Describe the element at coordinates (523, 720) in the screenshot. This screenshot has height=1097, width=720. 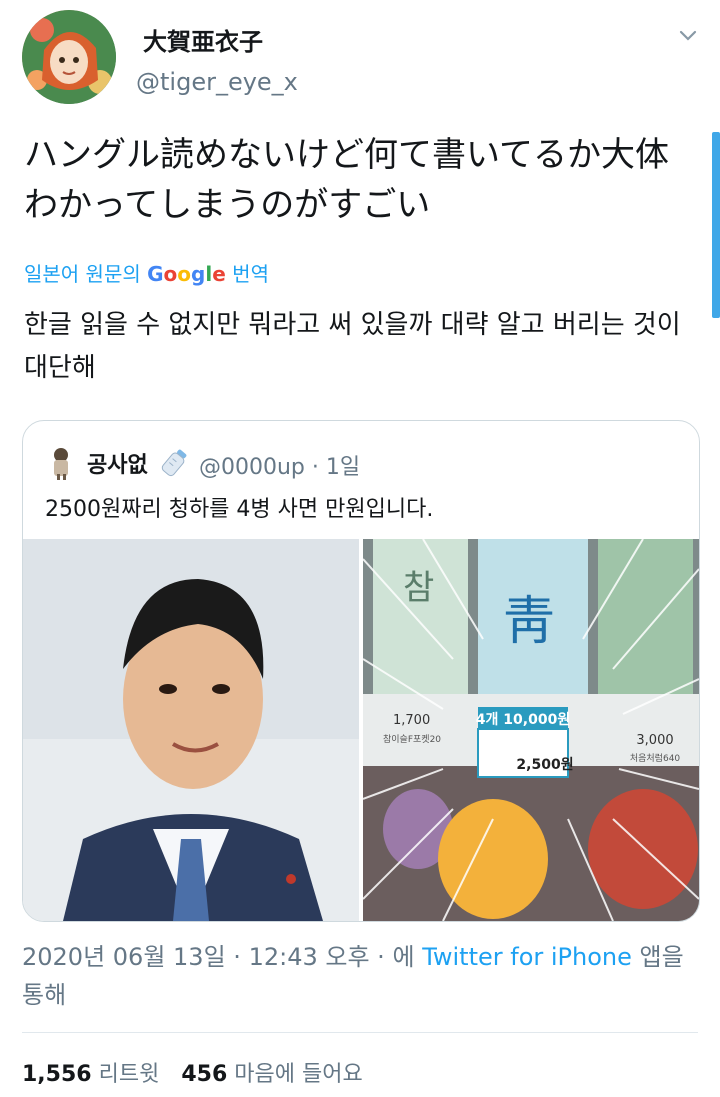
I see `price-tag-bundle: 4개 10,000원` at that location.